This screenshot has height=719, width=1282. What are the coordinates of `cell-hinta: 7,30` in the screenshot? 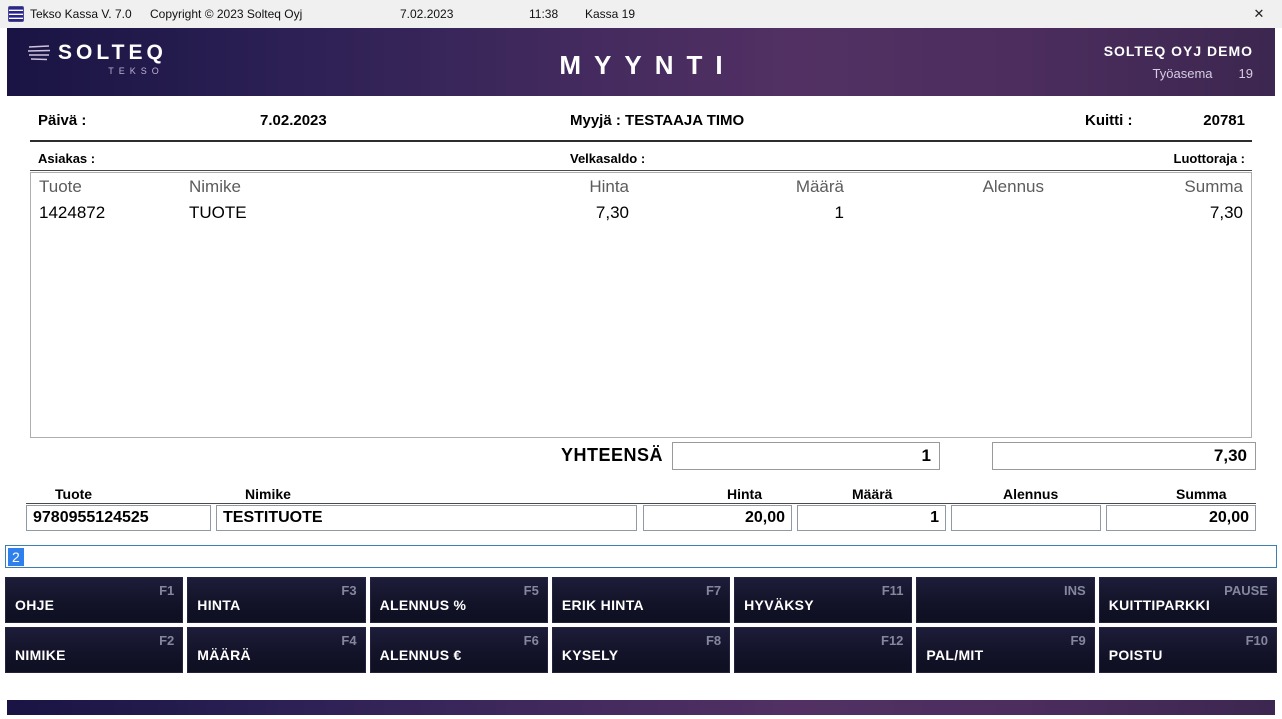 It's located at (612, 212).